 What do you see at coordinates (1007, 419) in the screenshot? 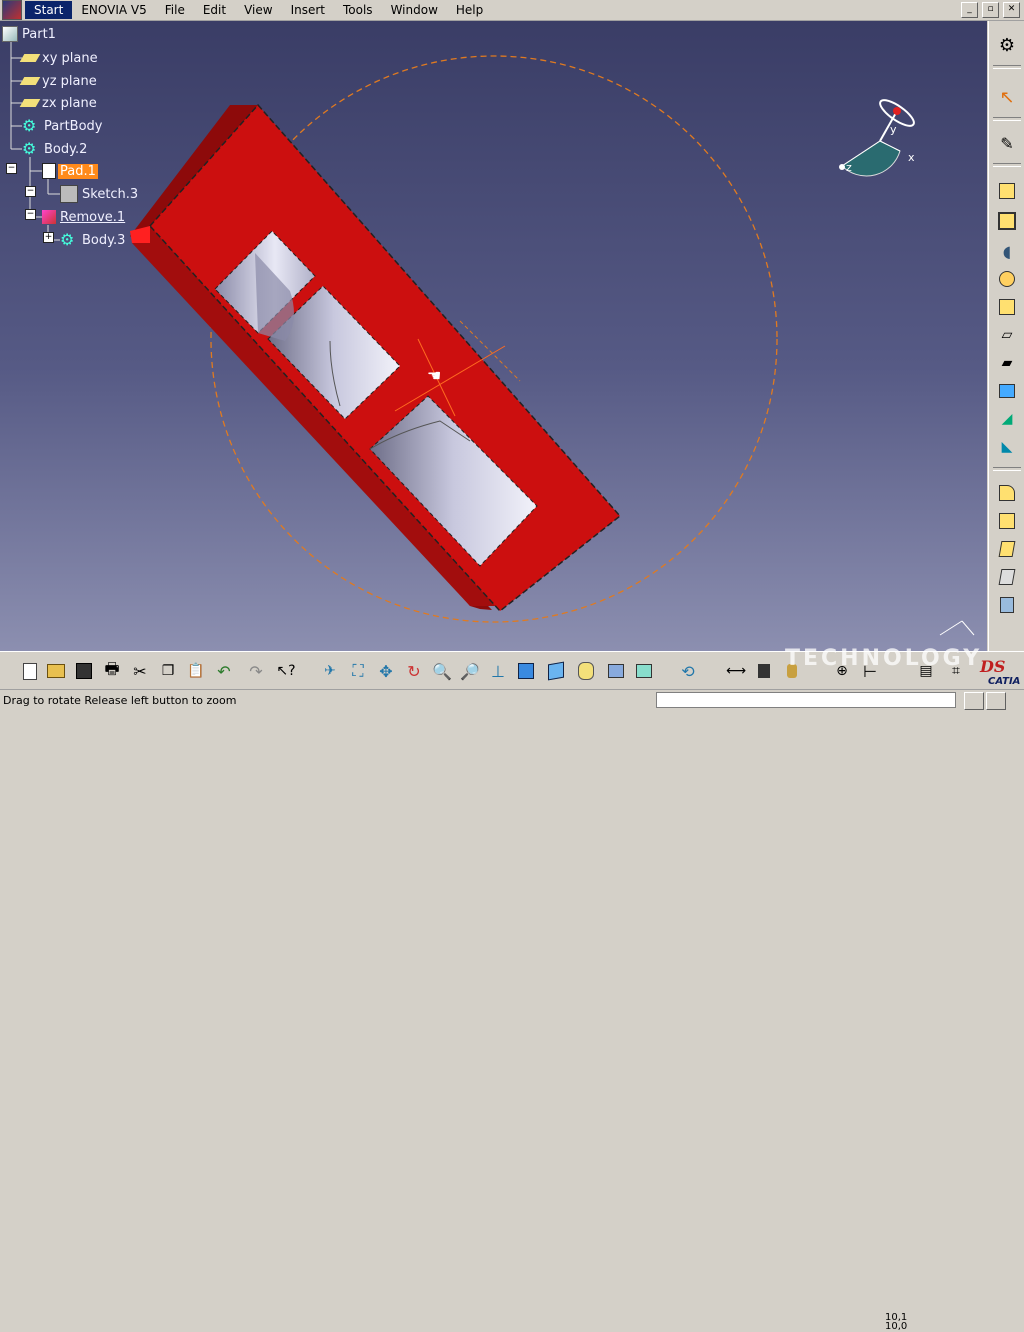
I see `loft-tool-icon: ◢` at bounding box center [1007, 419].